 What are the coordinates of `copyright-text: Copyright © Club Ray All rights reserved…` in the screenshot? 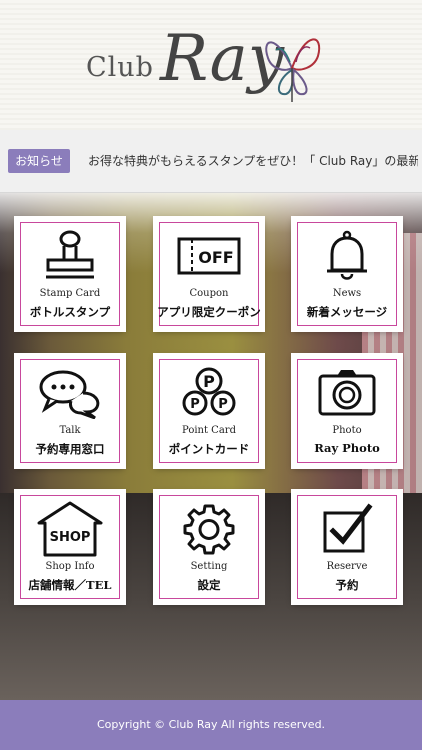 It's located at (211, 724).